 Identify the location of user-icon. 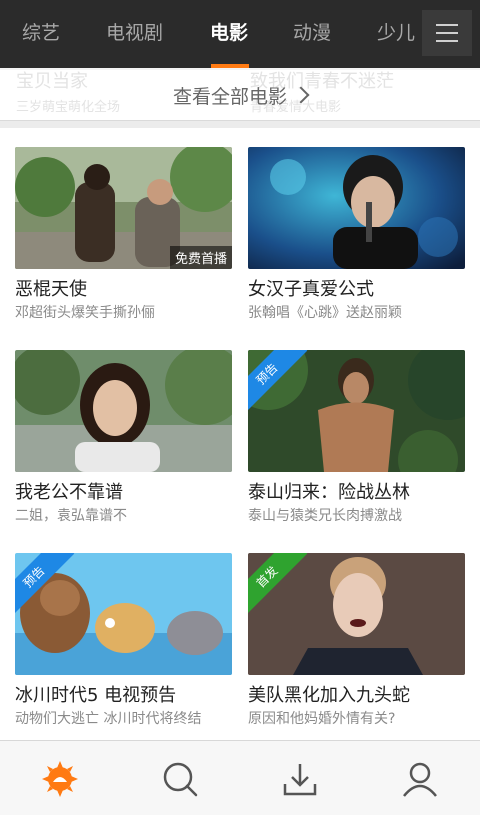
(420, 779).